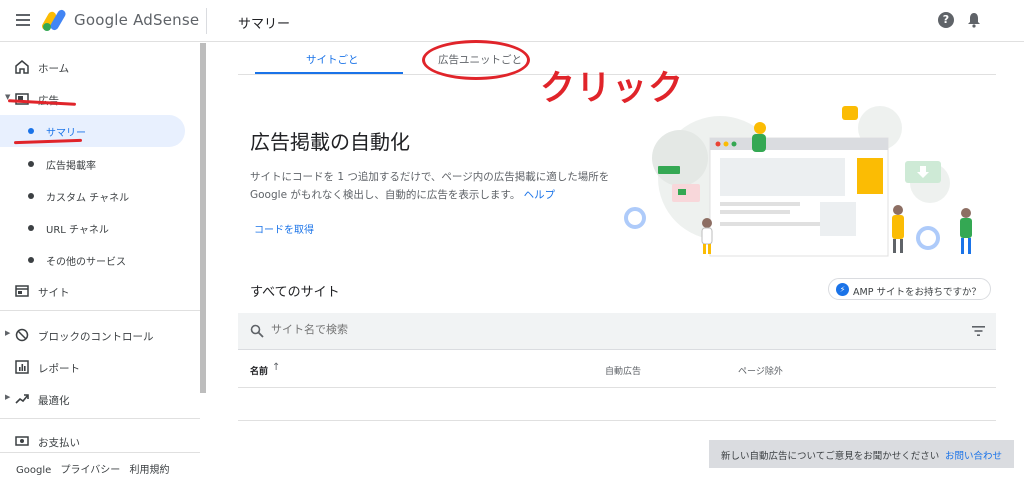  I want to click on sidebar-item-home: ホーム, so click(100, 67).